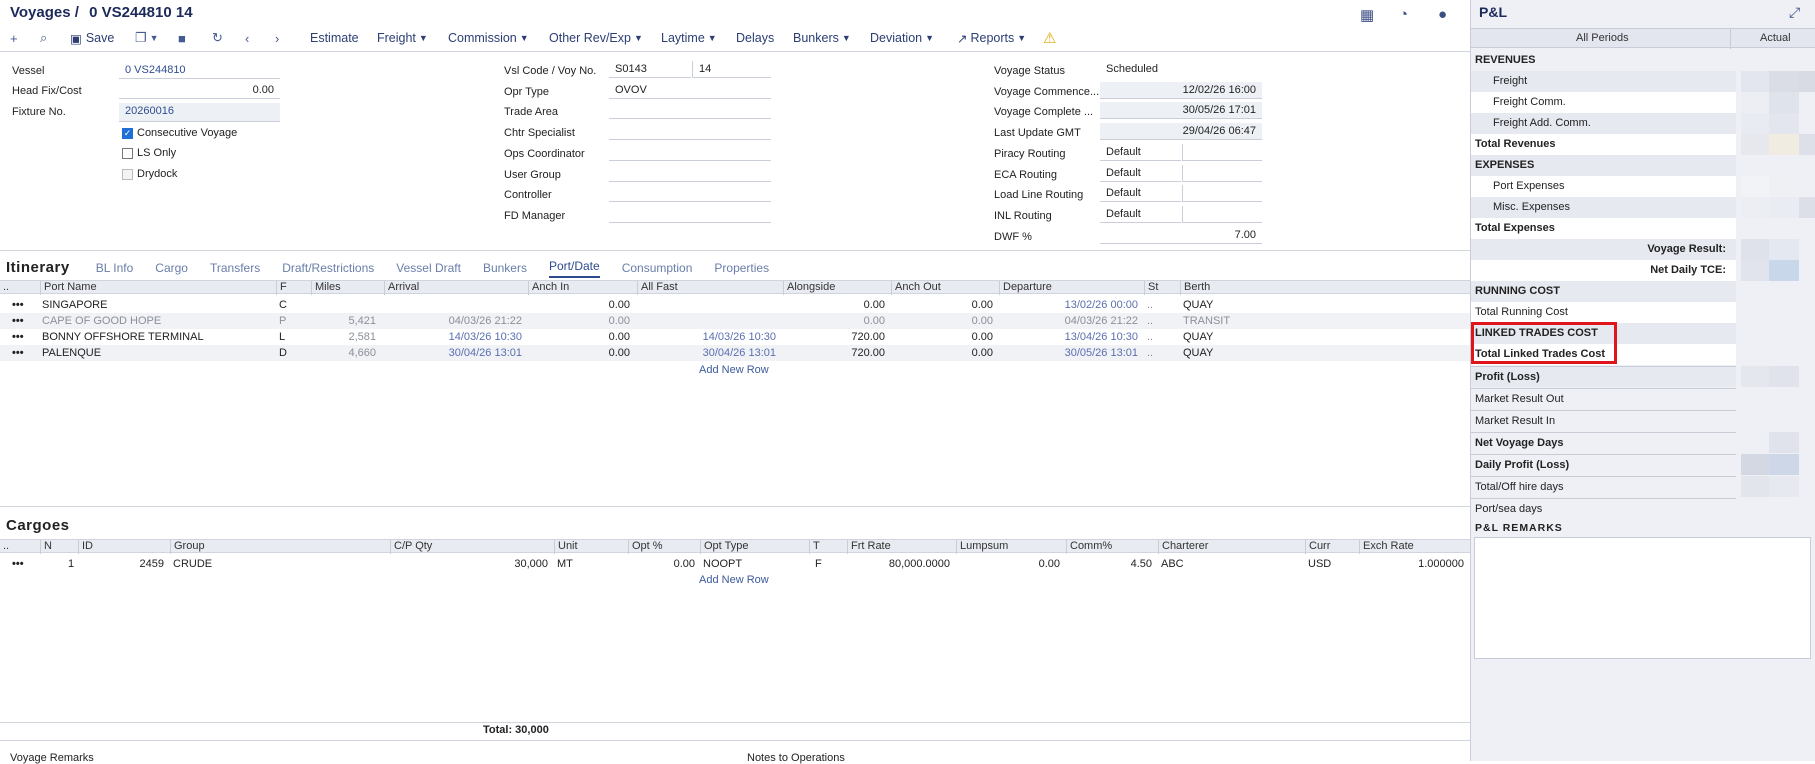 This screenshot has width=1815, height=764. I want to click on pnl-freight: Freight, so click(1603, 81).